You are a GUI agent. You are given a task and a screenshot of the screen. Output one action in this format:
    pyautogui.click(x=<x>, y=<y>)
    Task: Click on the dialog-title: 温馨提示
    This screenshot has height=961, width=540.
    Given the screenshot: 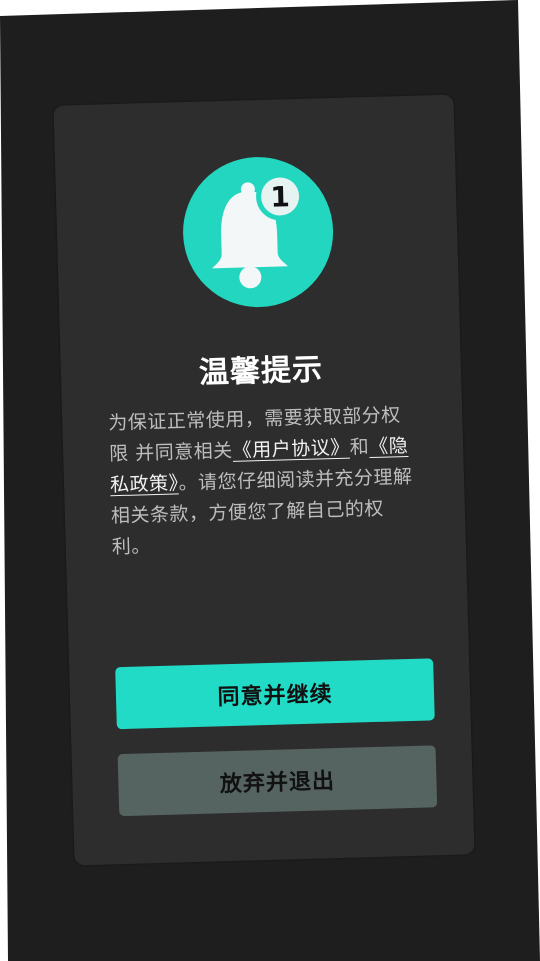 What is the action you would take?
    pyautogui.click(x=261, y=371)
    